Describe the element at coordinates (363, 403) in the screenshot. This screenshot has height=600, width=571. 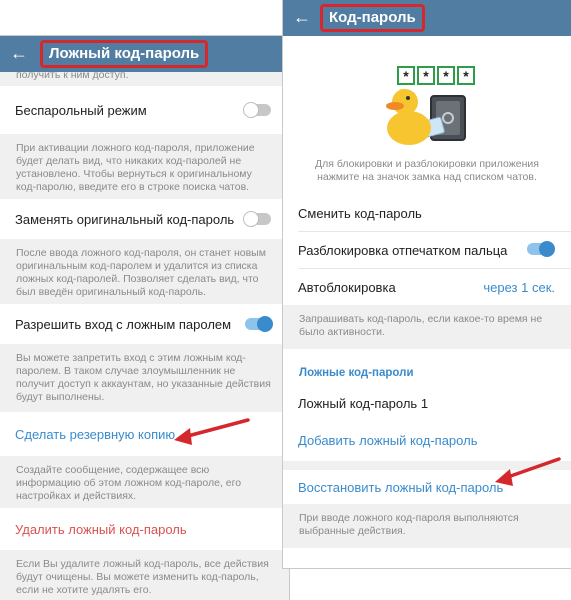
I see `fake-passcode-item: Ложный код-пароль 1` at that location.